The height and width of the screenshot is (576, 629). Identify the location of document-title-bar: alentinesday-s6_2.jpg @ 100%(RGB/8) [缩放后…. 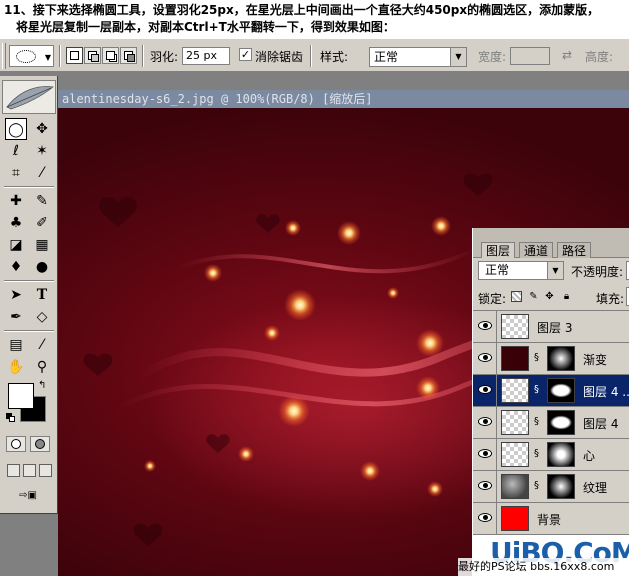
(343, 99).